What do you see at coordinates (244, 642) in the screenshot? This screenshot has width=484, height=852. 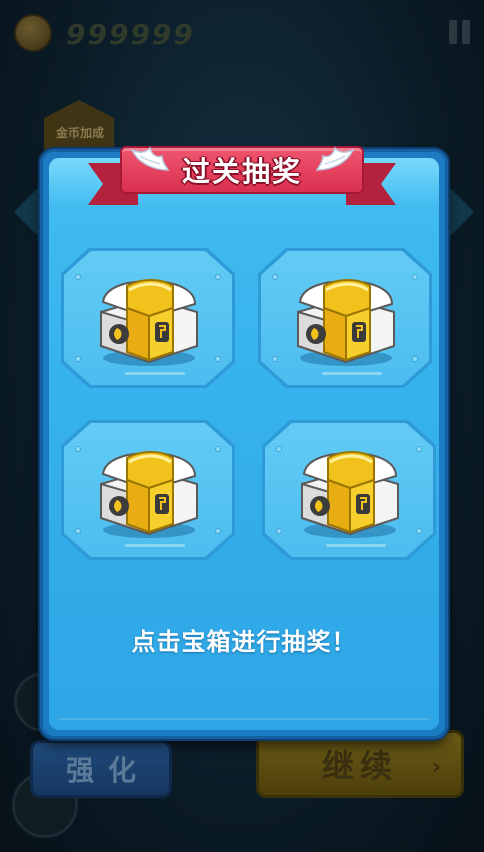 I see `dialog-hint: 点击宝箱进行抽奖！` at bounding box center [244, 642].